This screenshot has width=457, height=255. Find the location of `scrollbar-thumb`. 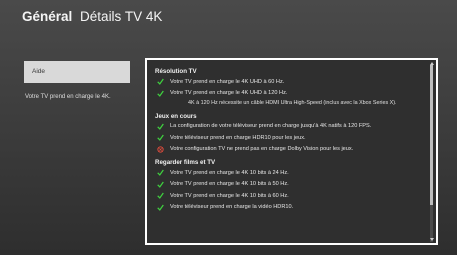

scrollbar-thumb is located at coordinates (431, 135).